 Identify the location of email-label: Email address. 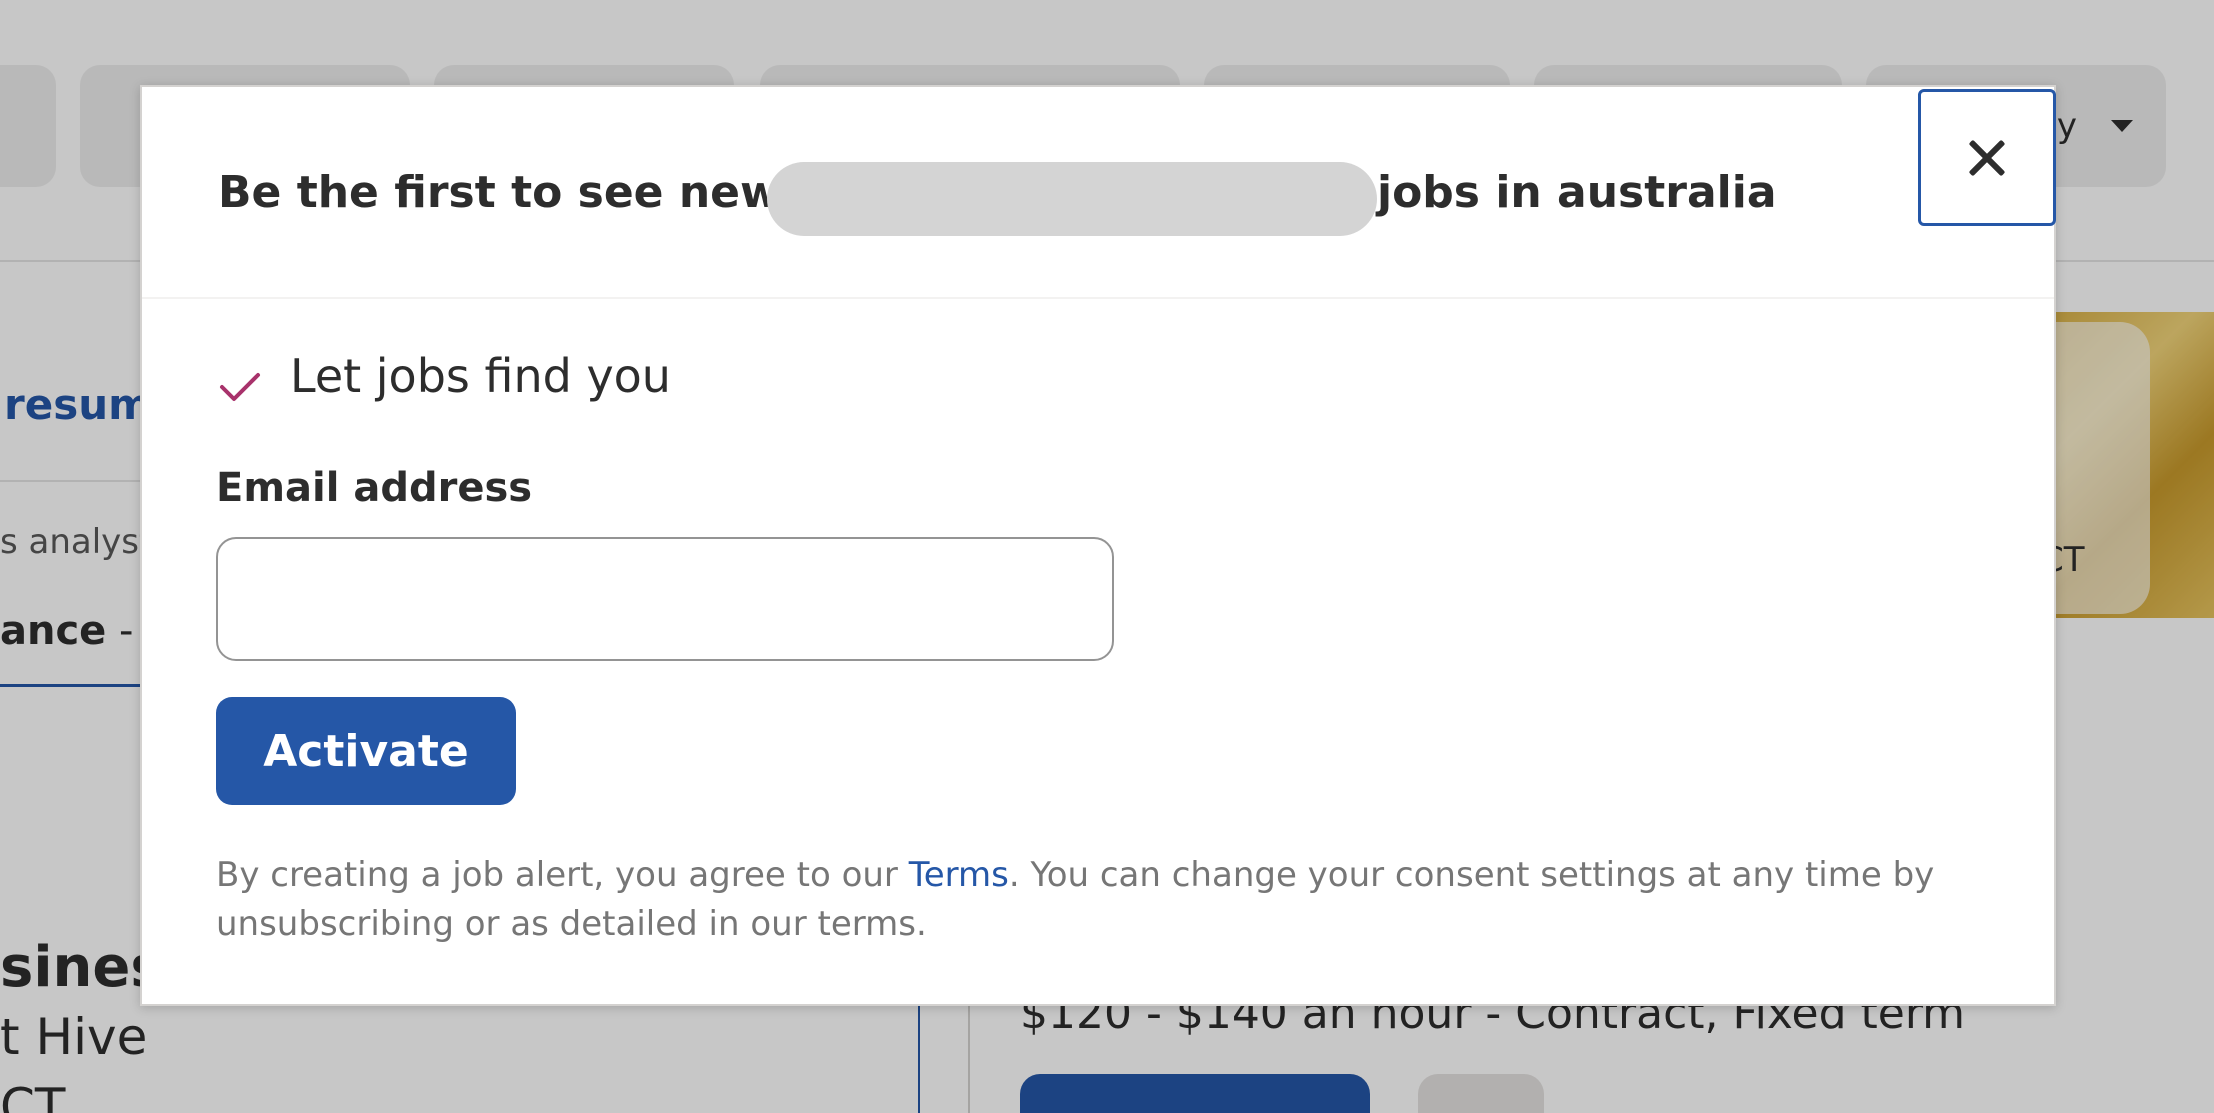
(374, 488).